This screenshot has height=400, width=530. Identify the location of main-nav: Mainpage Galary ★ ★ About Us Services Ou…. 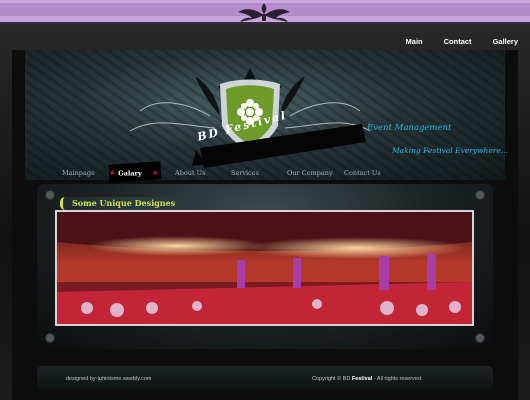
(265, 172).